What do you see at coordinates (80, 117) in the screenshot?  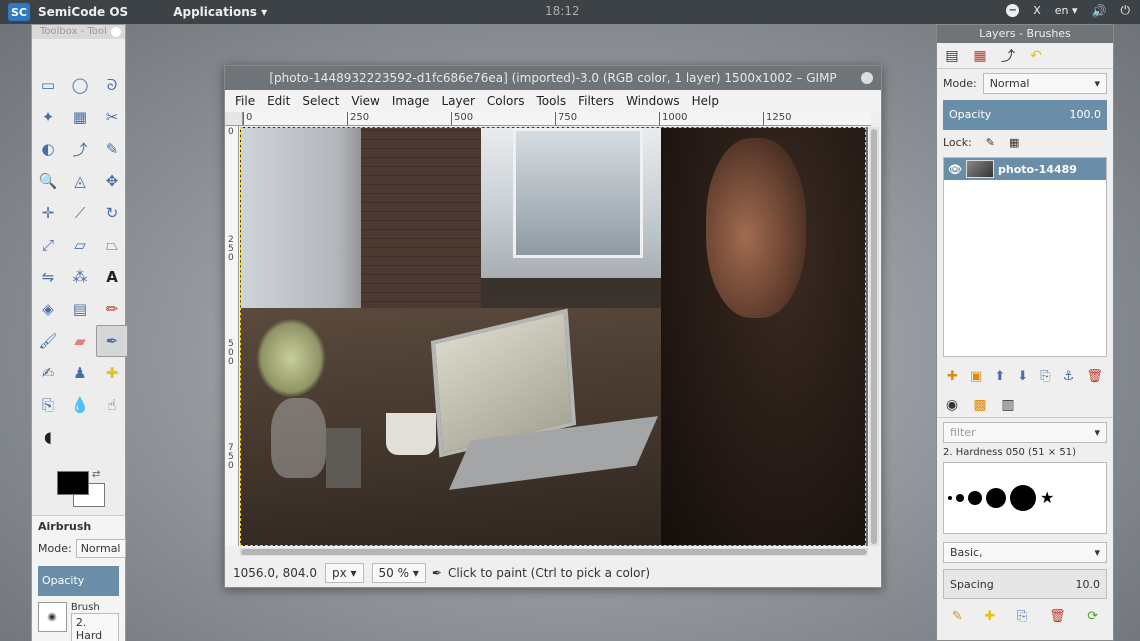 I see `color-select-icon: ▦` at bounding box center [80, 117].